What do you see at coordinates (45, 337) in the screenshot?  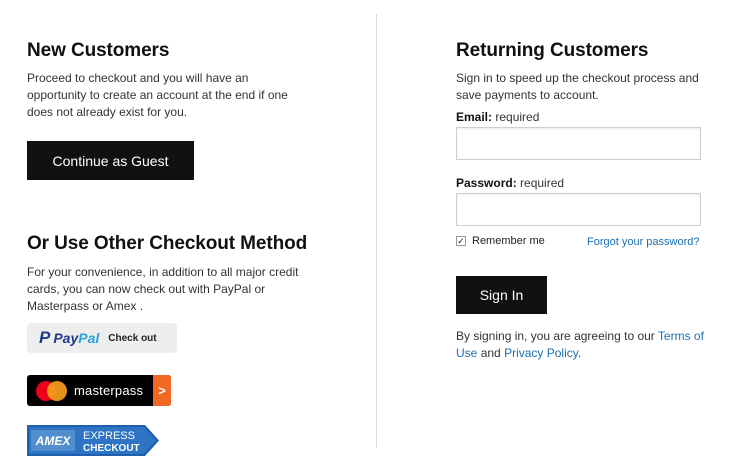 I see `paypal-logo-icon: P` at bounding box center [45, 337].